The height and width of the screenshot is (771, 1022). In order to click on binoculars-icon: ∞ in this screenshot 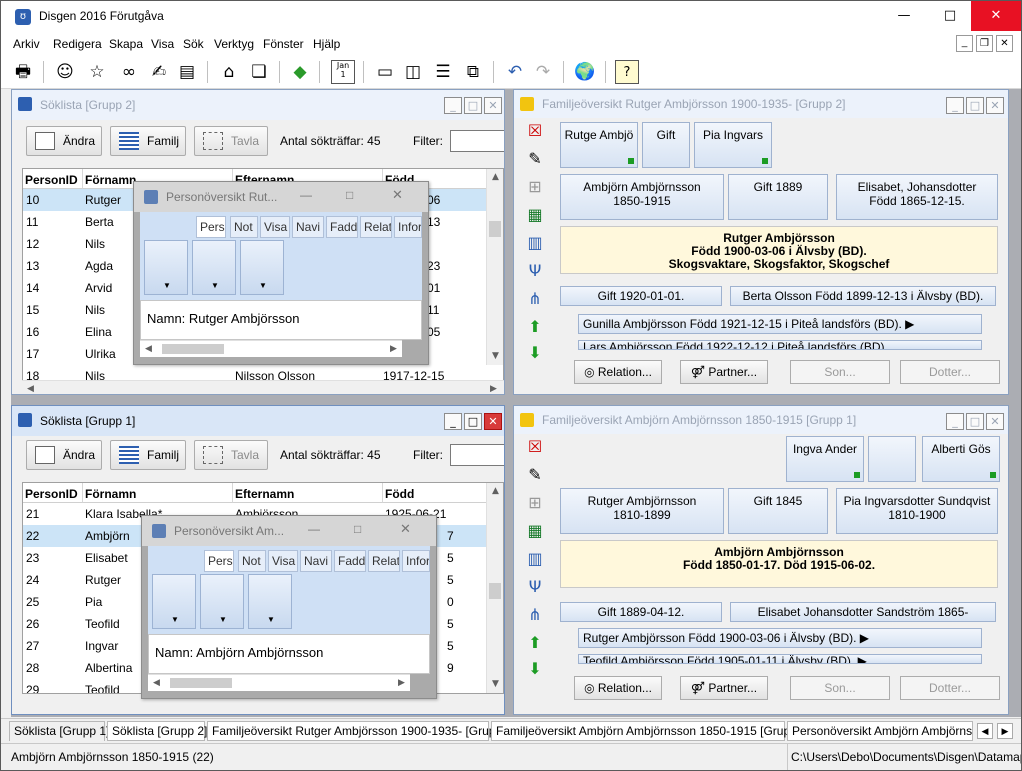, I will do `click(129, 72)`.